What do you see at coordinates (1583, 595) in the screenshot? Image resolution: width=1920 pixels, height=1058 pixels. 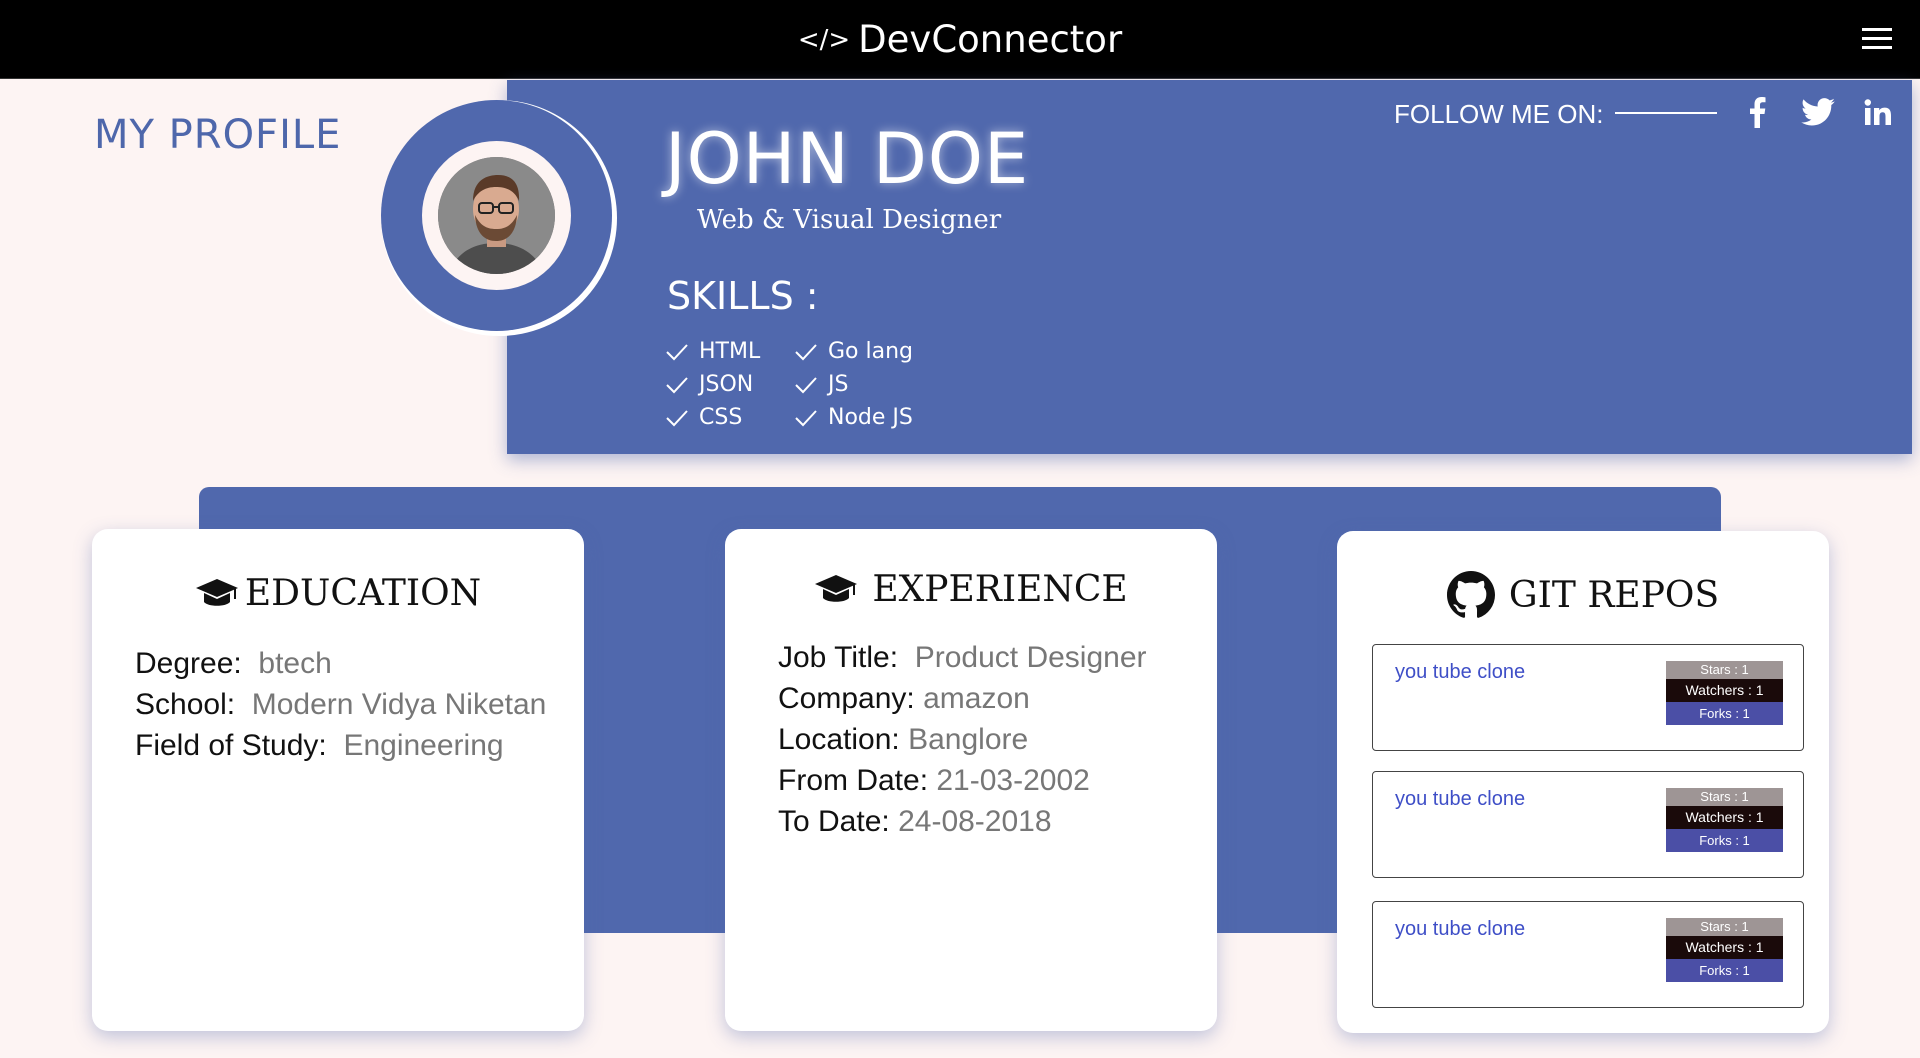 I see `git-repos-title: GIT REPOS` at bounding box center [1583, 595].